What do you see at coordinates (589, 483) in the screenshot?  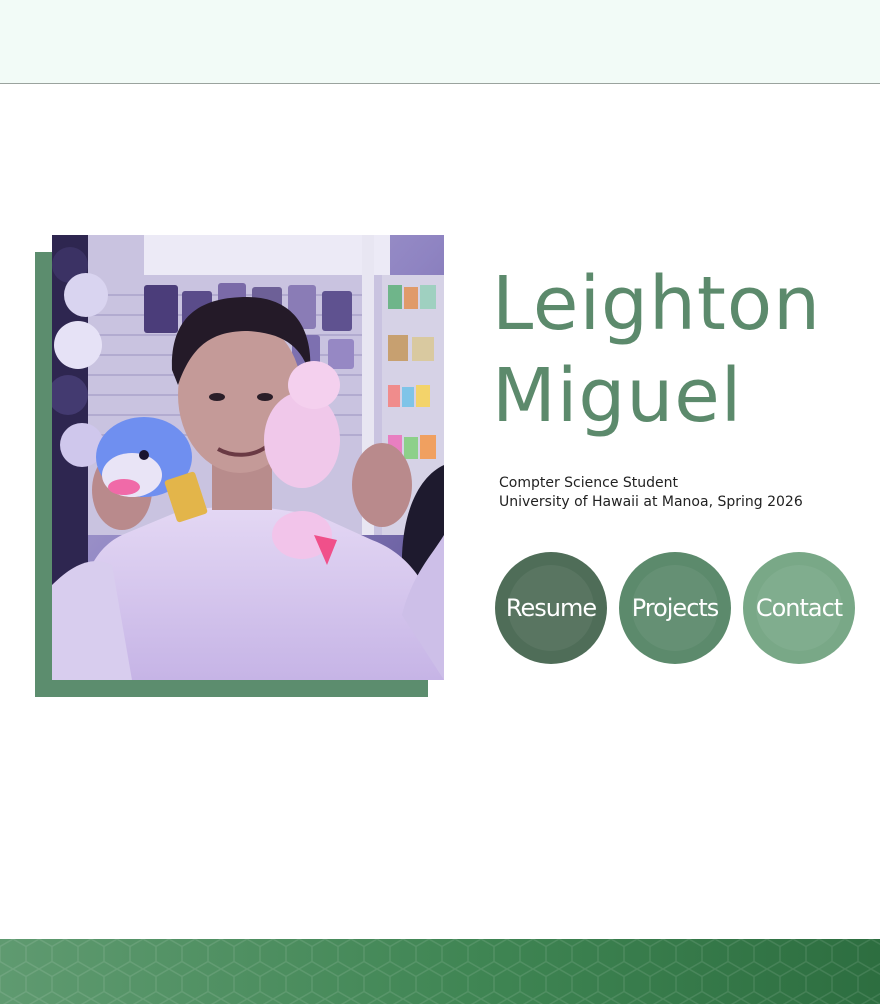 I see `subtitle-role: Compter Science Student` at bounding box center [589, 483].